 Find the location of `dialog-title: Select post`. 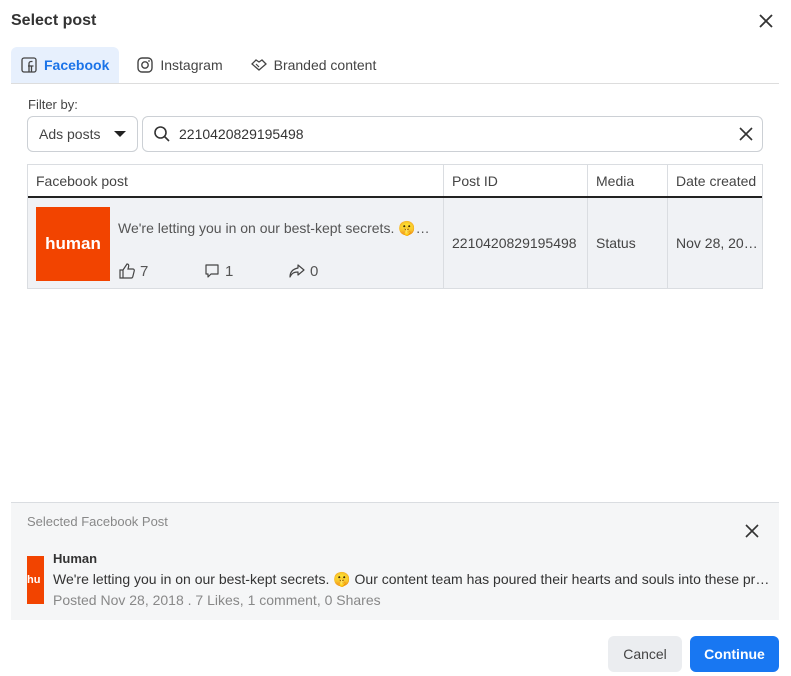

dialog-title: Select post is located at coordinates (54, 20).